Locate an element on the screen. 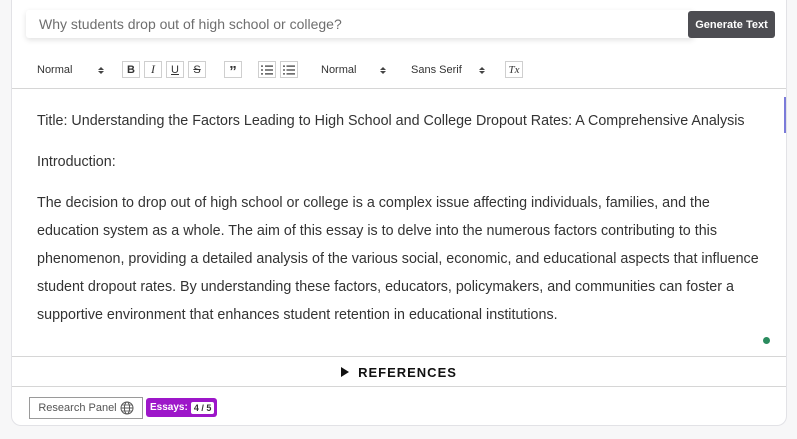 This screenshot has height=439, width=797. ordered-list-button is located at coordinates (267, 69).